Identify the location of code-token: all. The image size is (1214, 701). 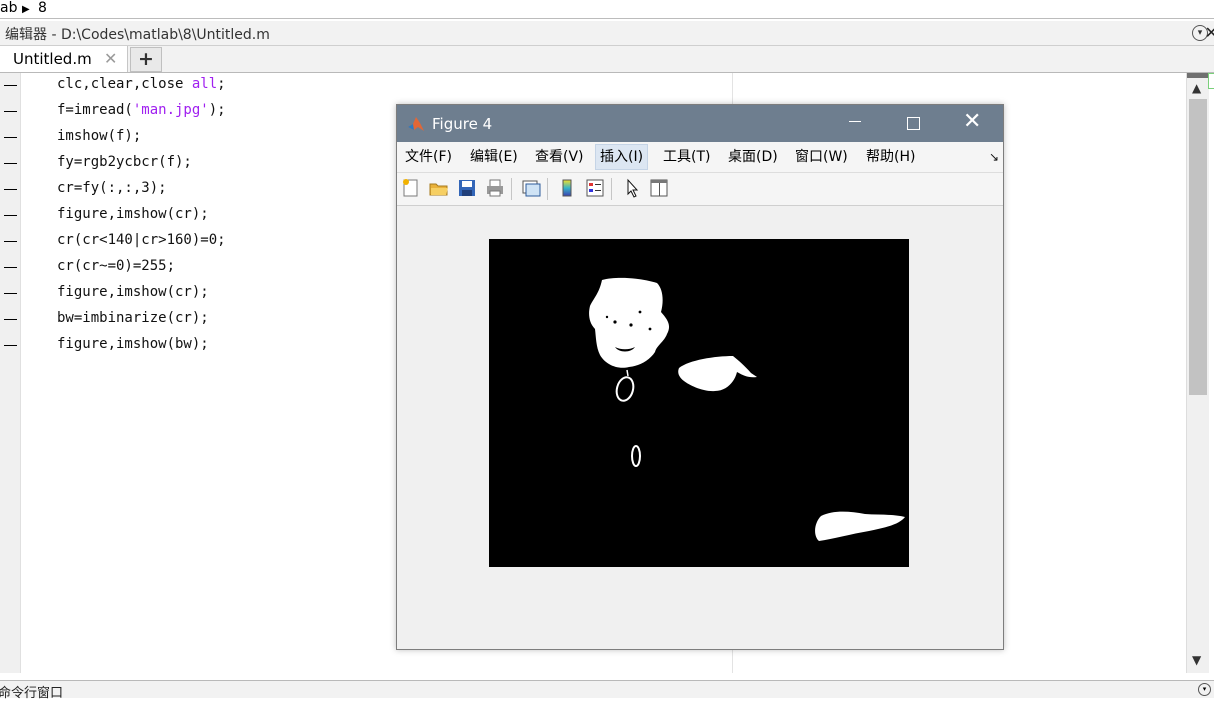
(204, 84).